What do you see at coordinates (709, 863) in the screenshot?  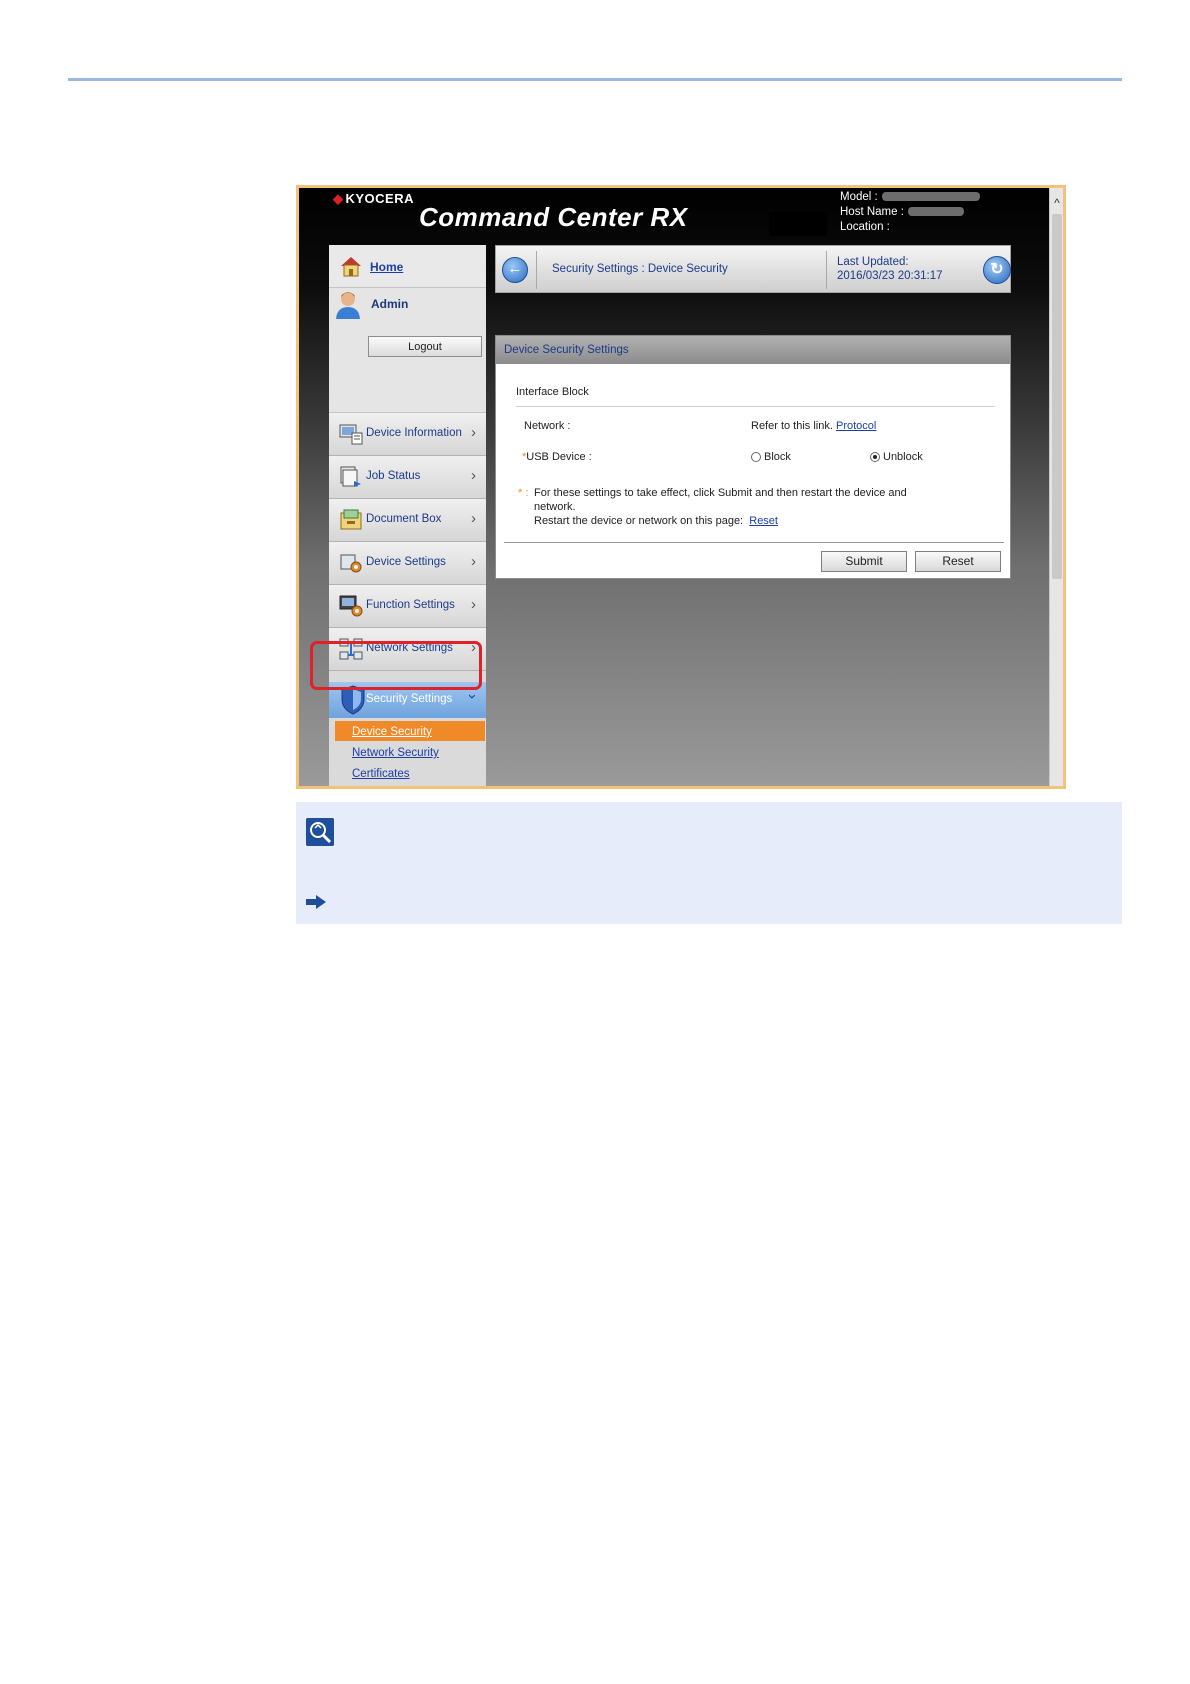 I see `note-box` at bounding box center [709, 863].